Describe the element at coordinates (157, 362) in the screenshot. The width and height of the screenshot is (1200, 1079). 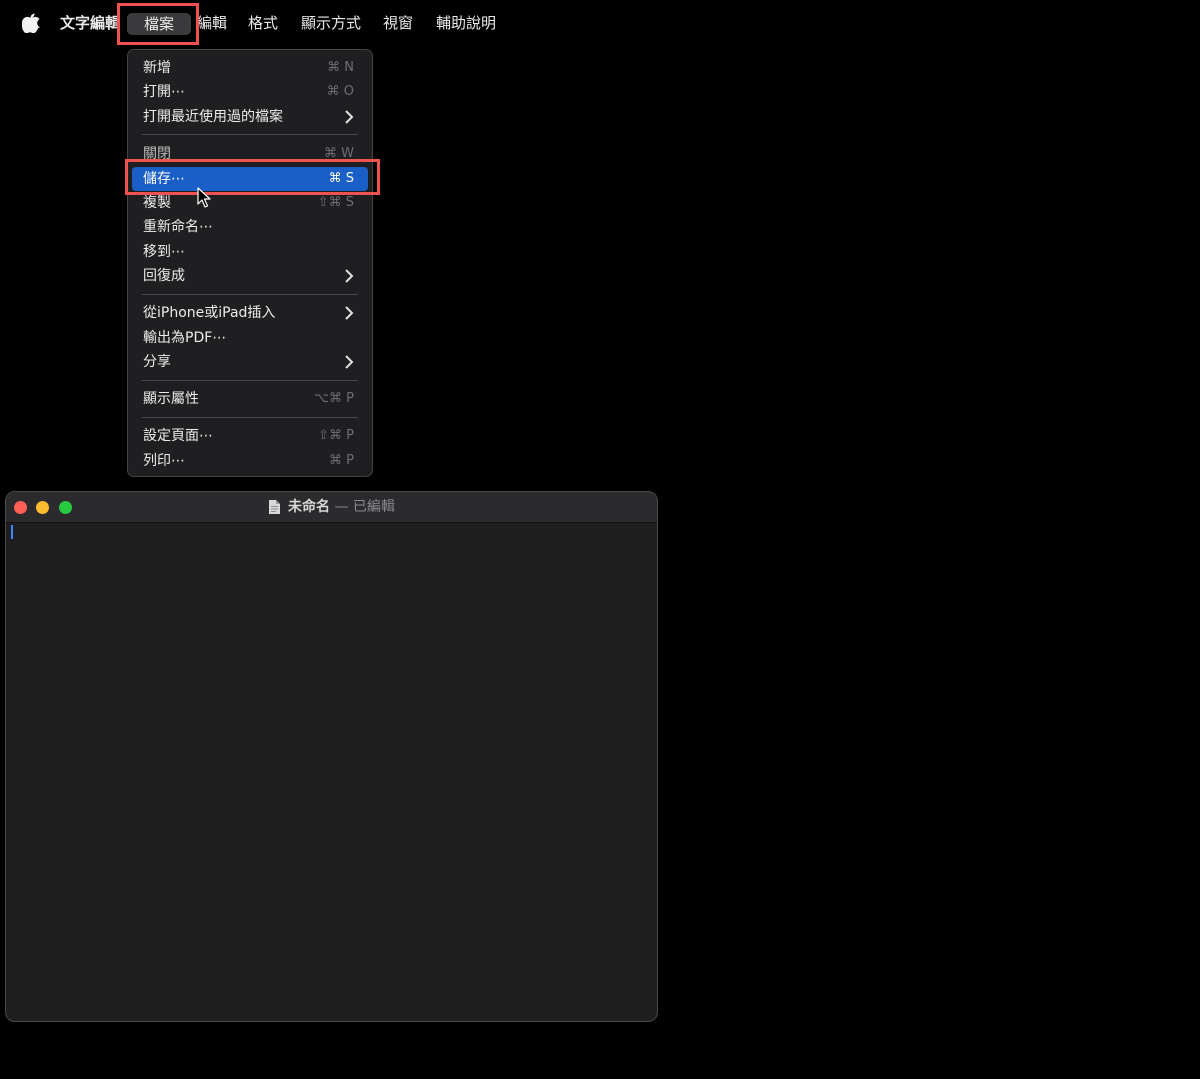
I see `menu-item-label: 分享` at that location.